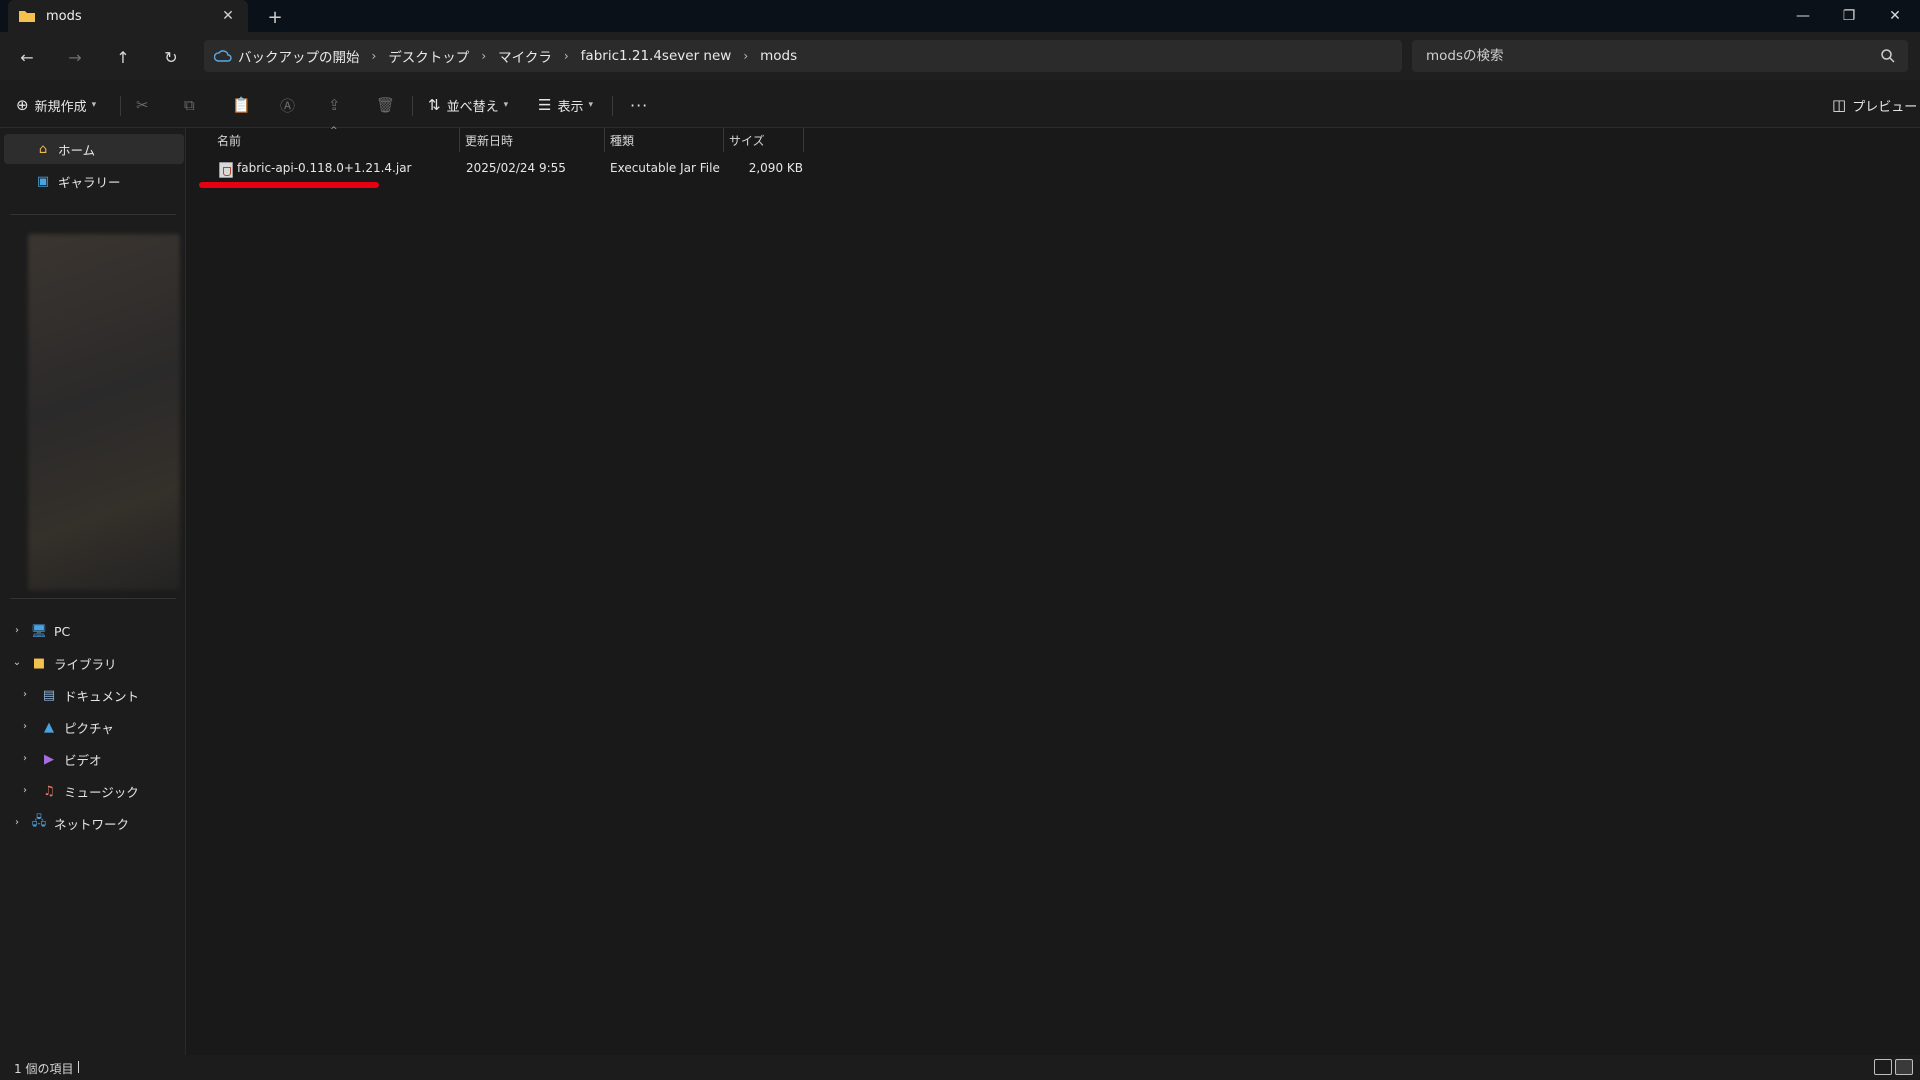  What do you see at coordinates (665, 168) in the screenshot?
I see `file-type: Executable Jar File` at bounding box center [665, 168].